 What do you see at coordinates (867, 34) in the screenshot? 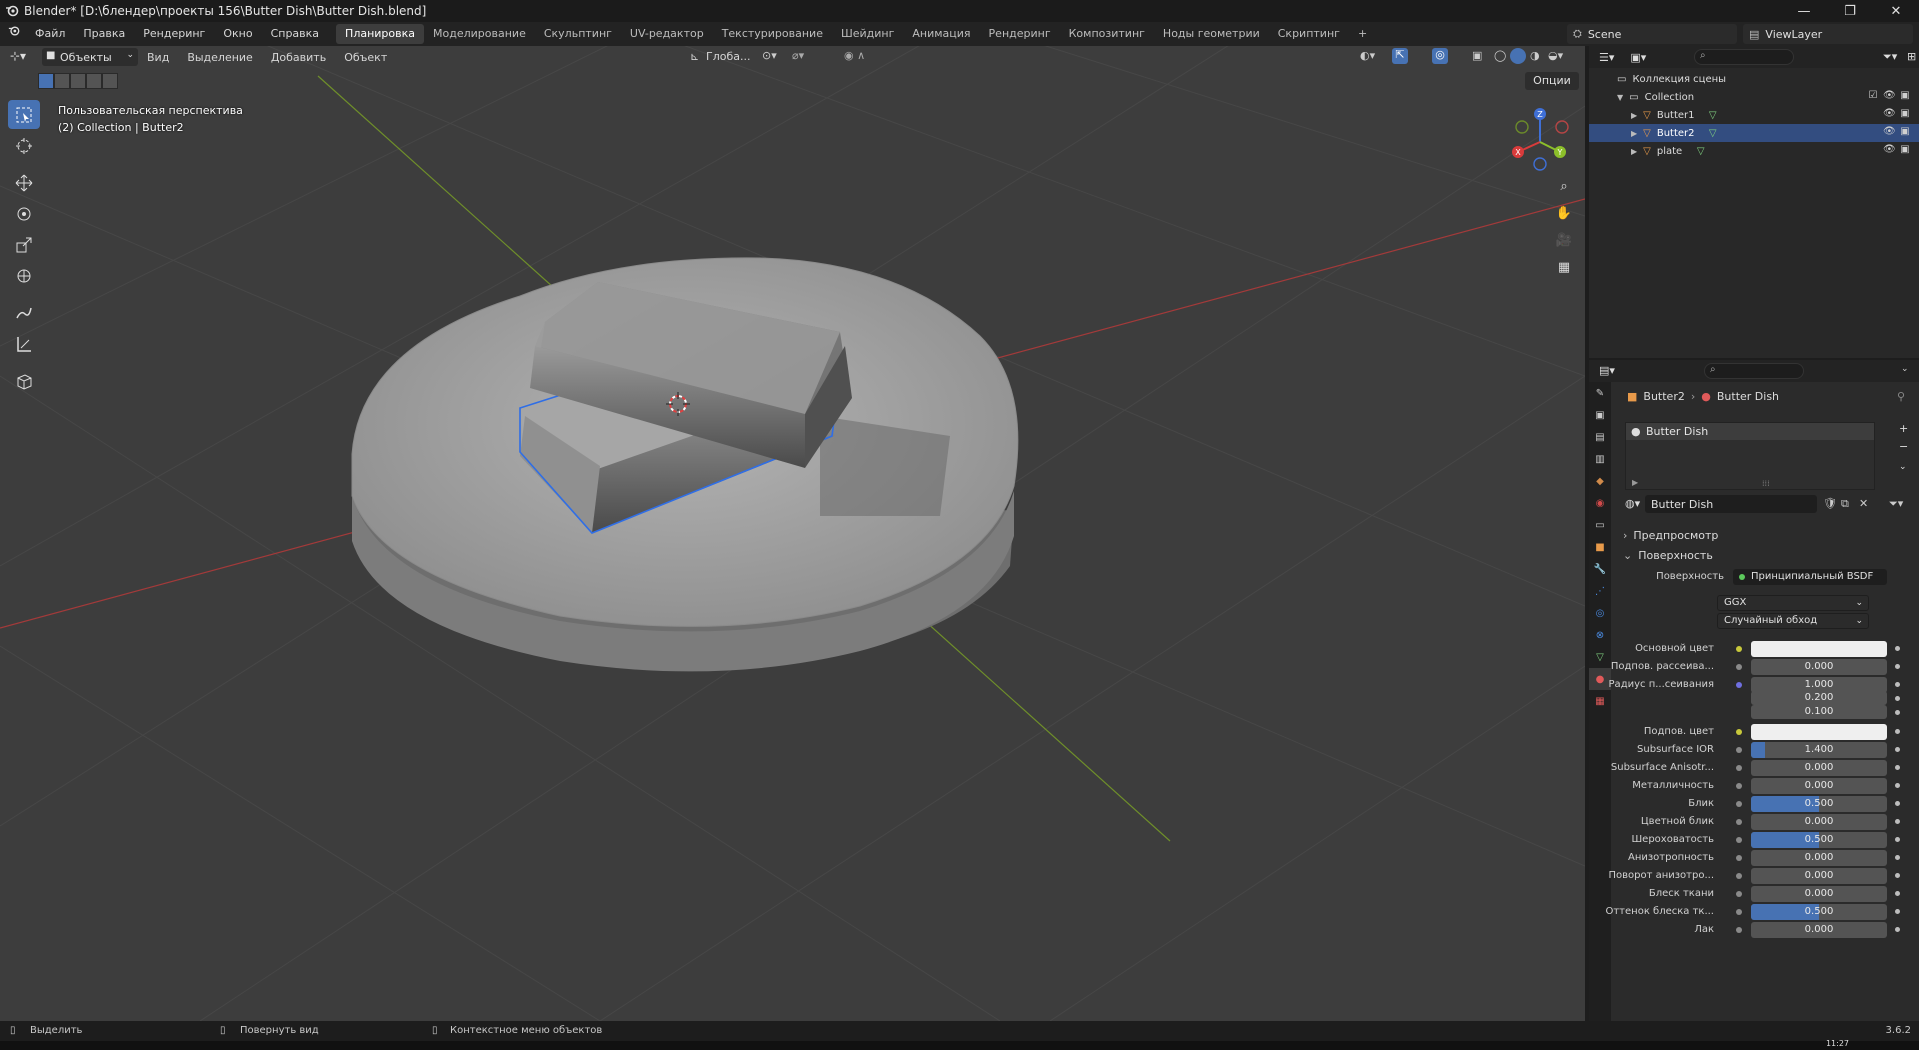
I see `tab-shading: Шейдинг` at bounding box center [867, 34].